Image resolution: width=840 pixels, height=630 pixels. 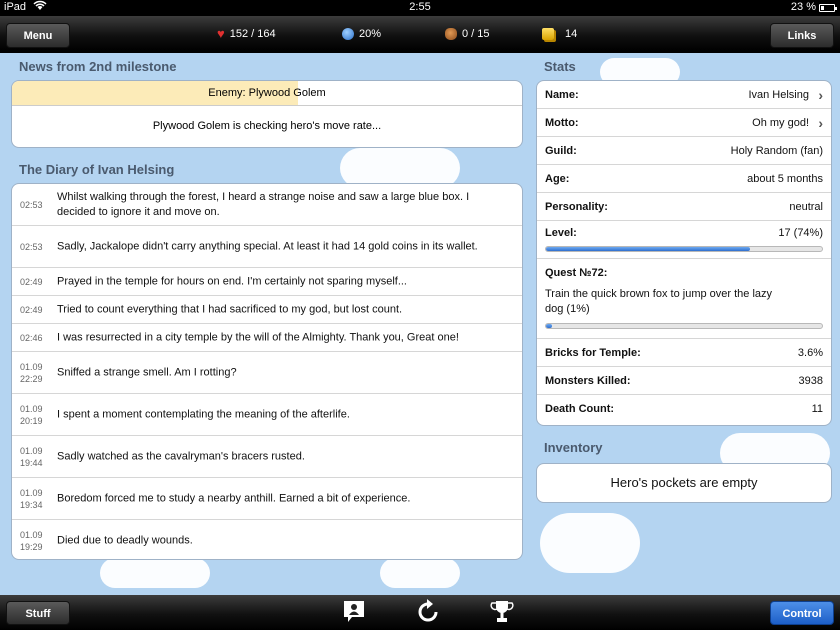 What do you see at coordinates (31, 246) in the screenshot?
I see `diary-time: 02:53` at bounding box center [31, 246].